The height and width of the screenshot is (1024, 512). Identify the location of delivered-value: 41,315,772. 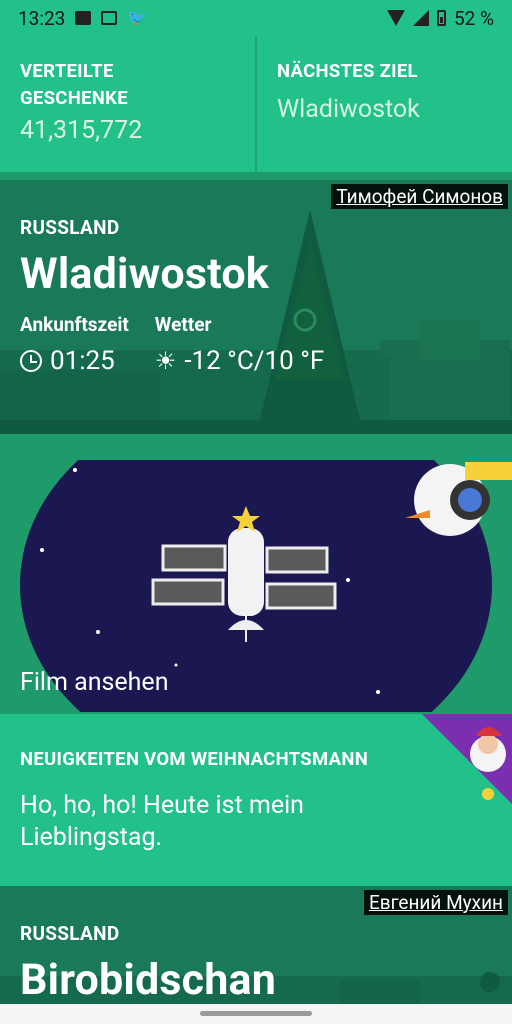
(81, 130).